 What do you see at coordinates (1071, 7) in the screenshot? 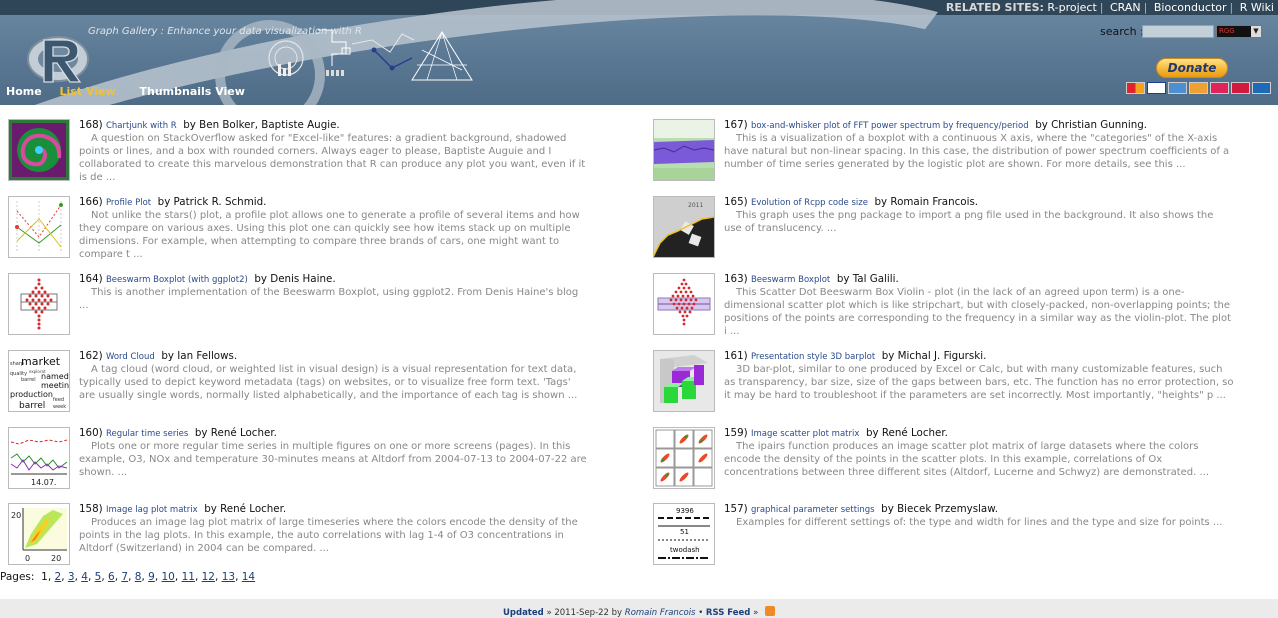
I see `related-link-r-project: R-project` at bounding box center [1071, 7].